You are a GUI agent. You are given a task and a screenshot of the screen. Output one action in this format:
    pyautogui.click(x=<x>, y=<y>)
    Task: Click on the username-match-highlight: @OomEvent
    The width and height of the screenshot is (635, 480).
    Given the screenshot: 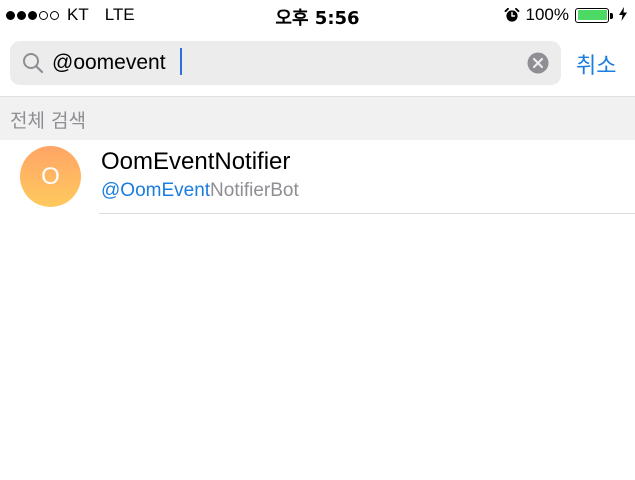 What is the action you would take?
    pyautogui.click(x=156, y=190)
    